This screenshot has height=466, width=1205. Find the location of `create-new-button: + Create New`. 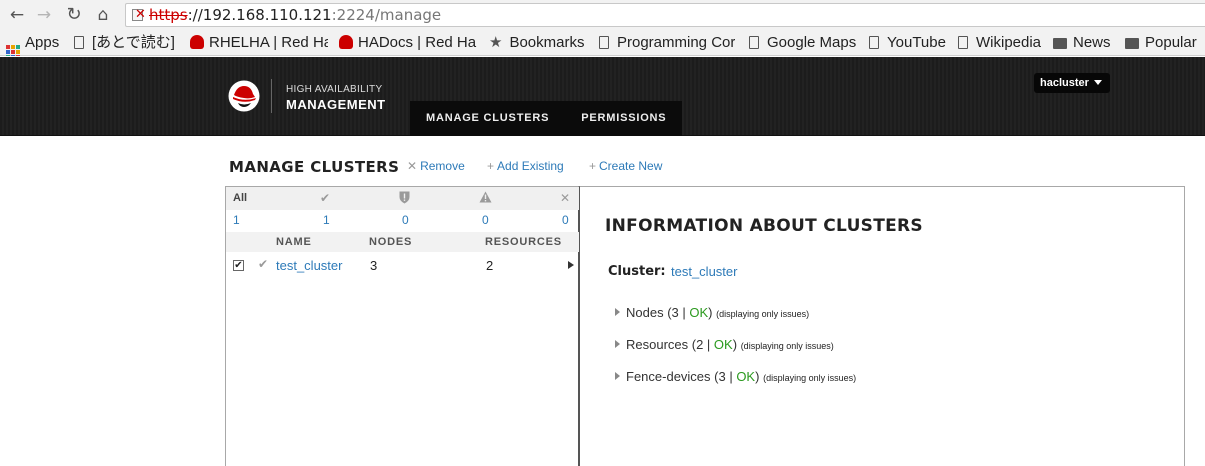

create-new-button: + Create New is located at coordinates (625, 166).